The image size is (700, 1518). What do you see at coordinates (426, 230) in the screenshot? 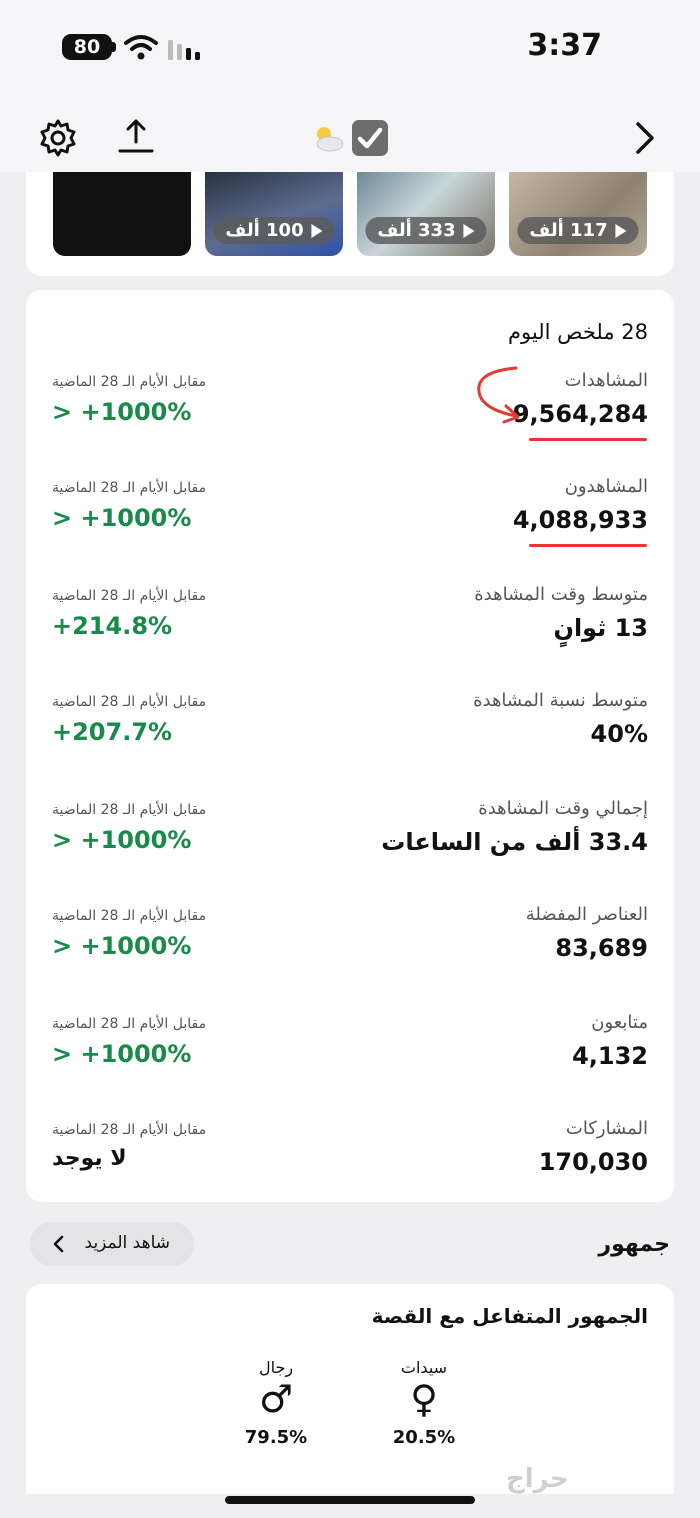
I see `thumbnail-view-count: 333 ألف` at bounding box center [426, 230].